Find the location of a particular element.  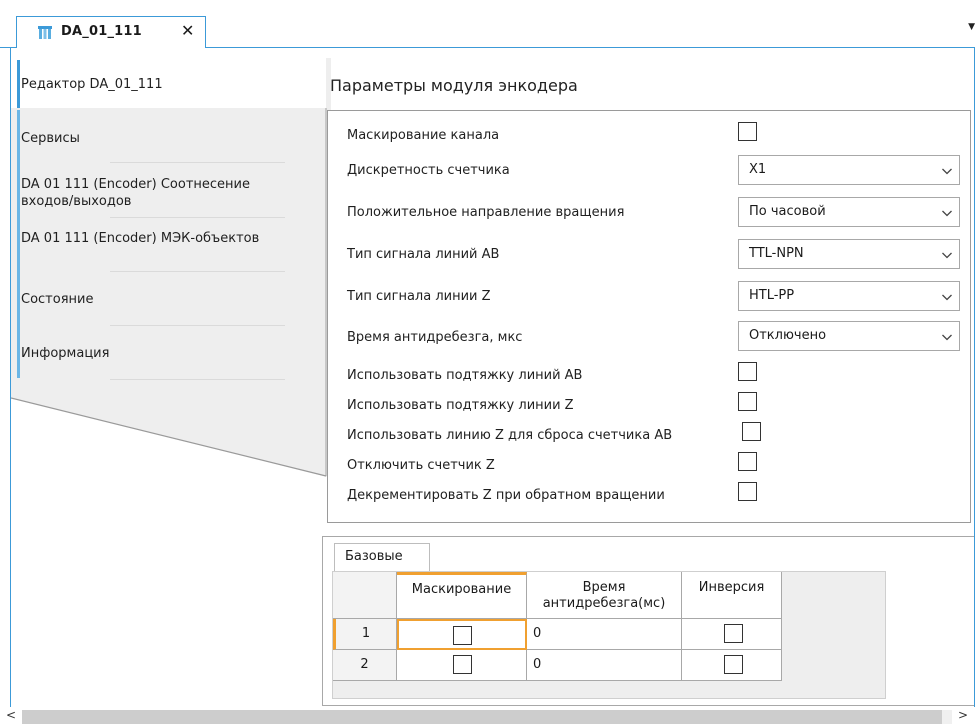

tab-list-dropdown-icon: ▼ is located at coordinates (971, 27).